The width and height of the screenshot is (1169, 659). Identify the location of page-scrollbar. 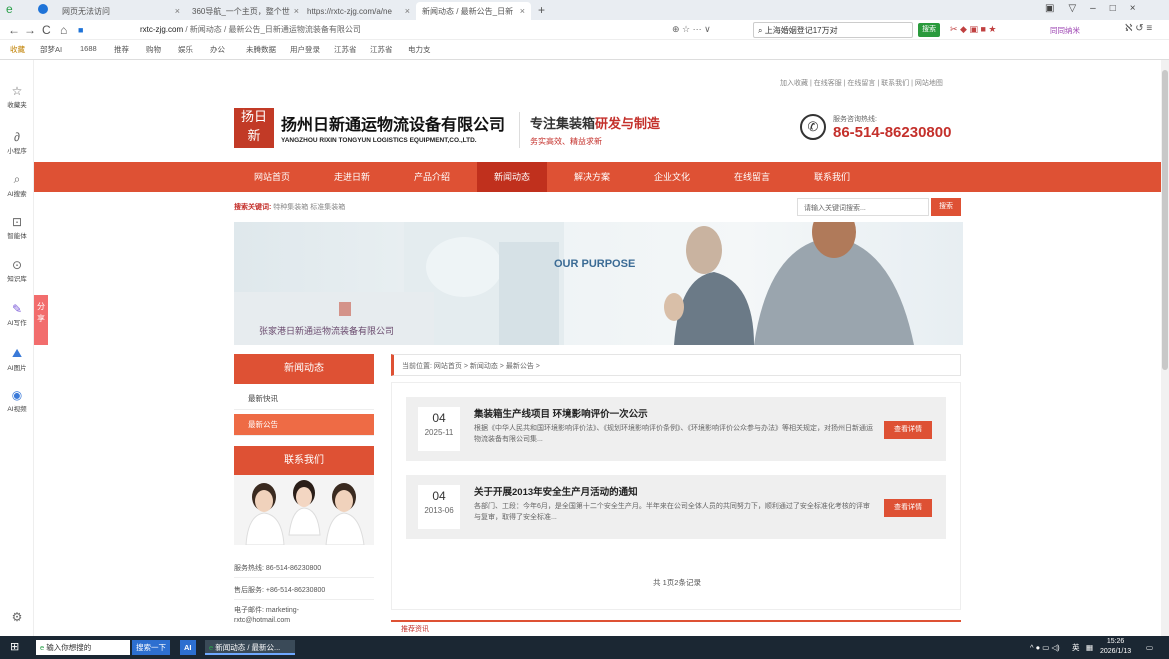
(1165, 348).